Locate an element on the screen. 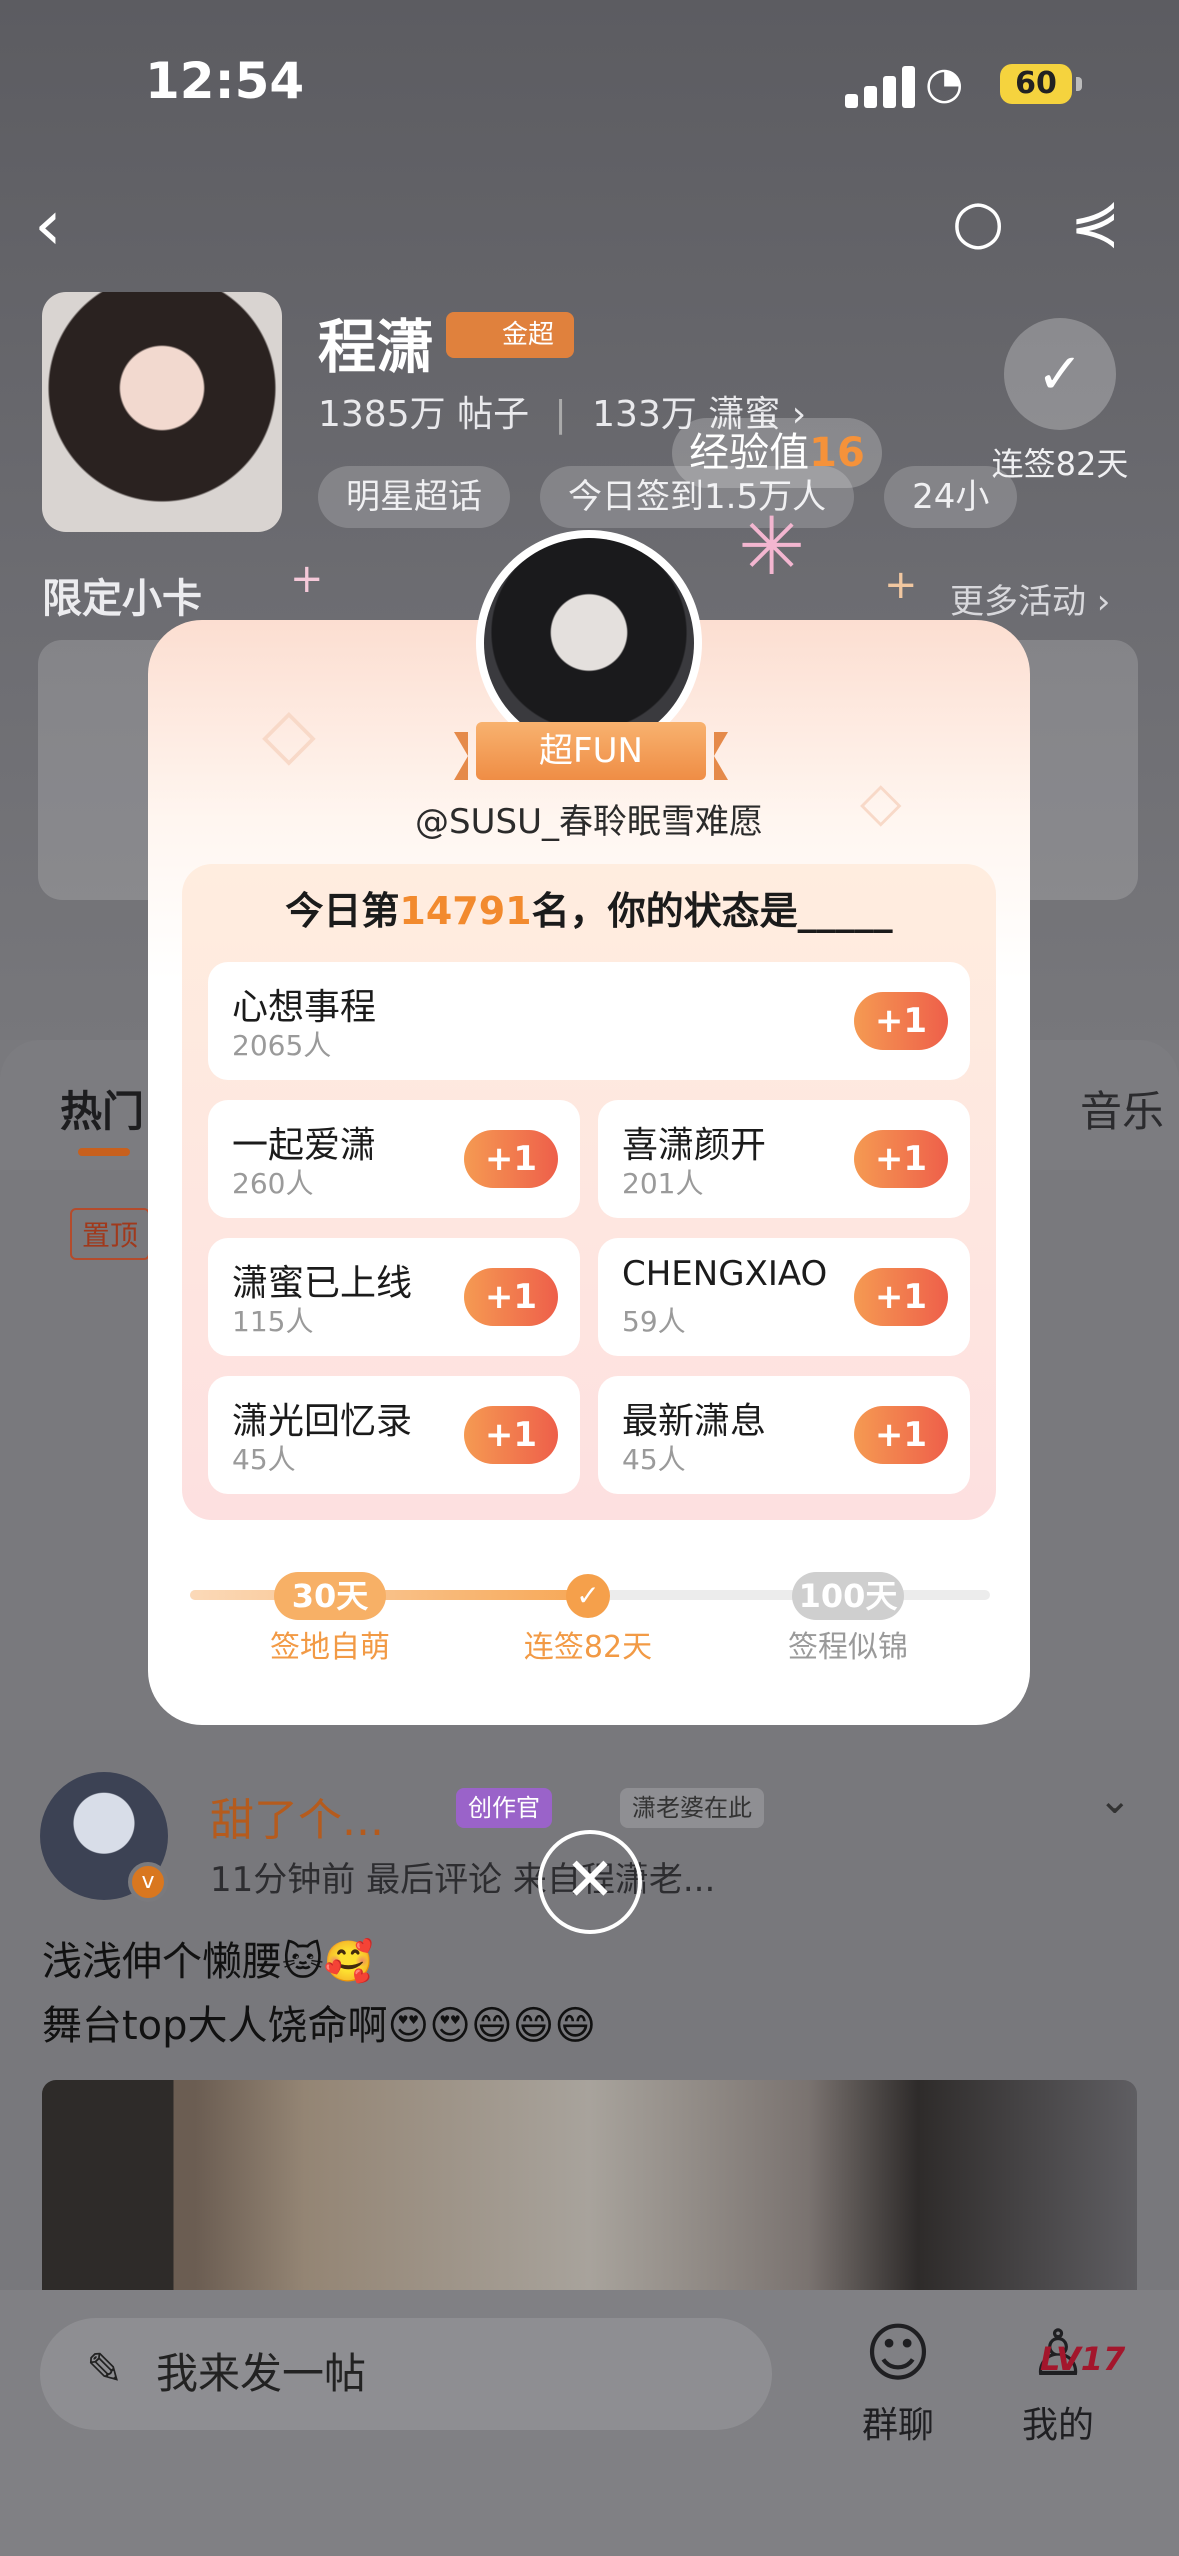  status-option: 潇光回忆录 45人 +1 is located at coordinates (394, 1435).